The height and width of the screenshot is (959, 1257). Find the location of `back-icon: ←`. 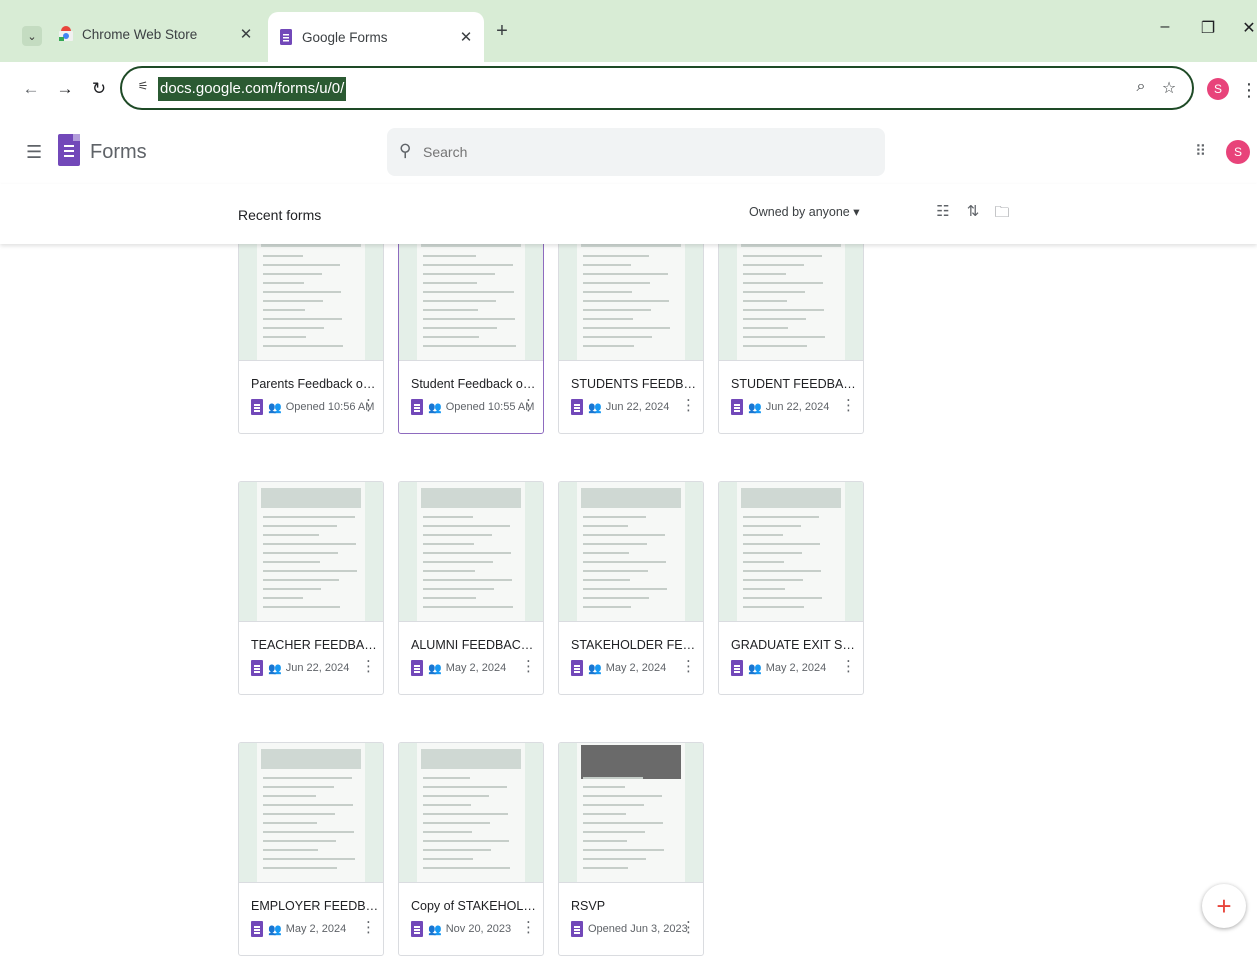

back-icon: ← is located at coordinates (31, 89).